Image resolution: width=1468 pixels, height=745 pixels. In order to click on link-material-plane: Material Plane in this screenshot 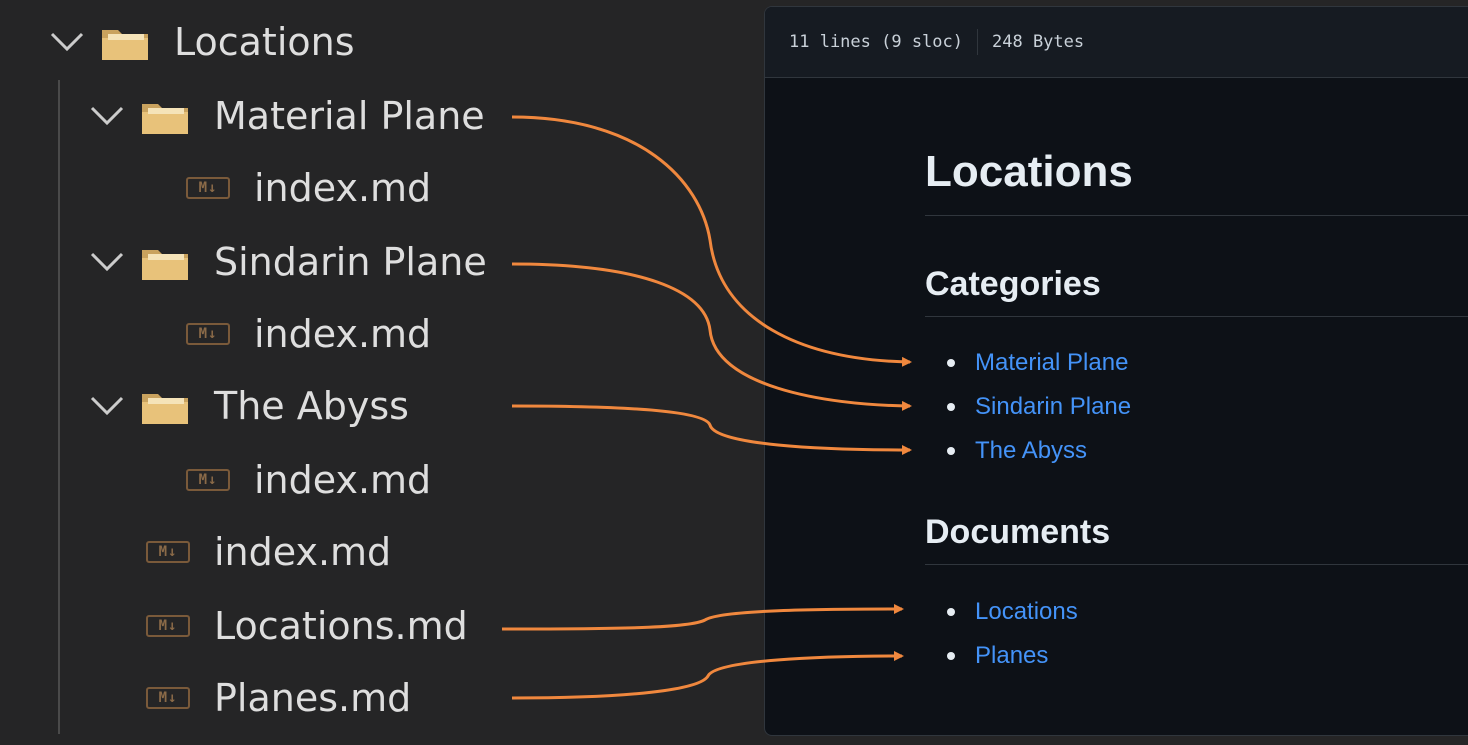, I will do `click(1051, 363)`.